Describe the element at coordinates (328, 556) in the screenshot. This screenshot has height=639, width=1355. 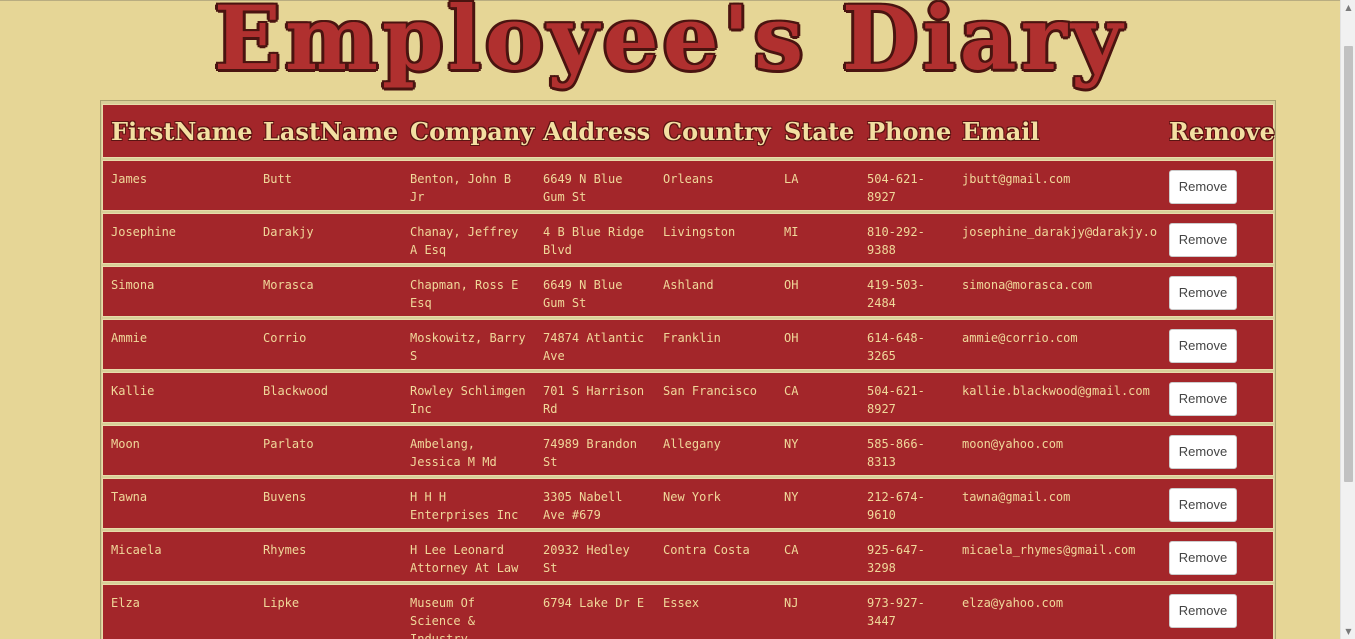
I see `cell-lastname: Rhymes` at that location.